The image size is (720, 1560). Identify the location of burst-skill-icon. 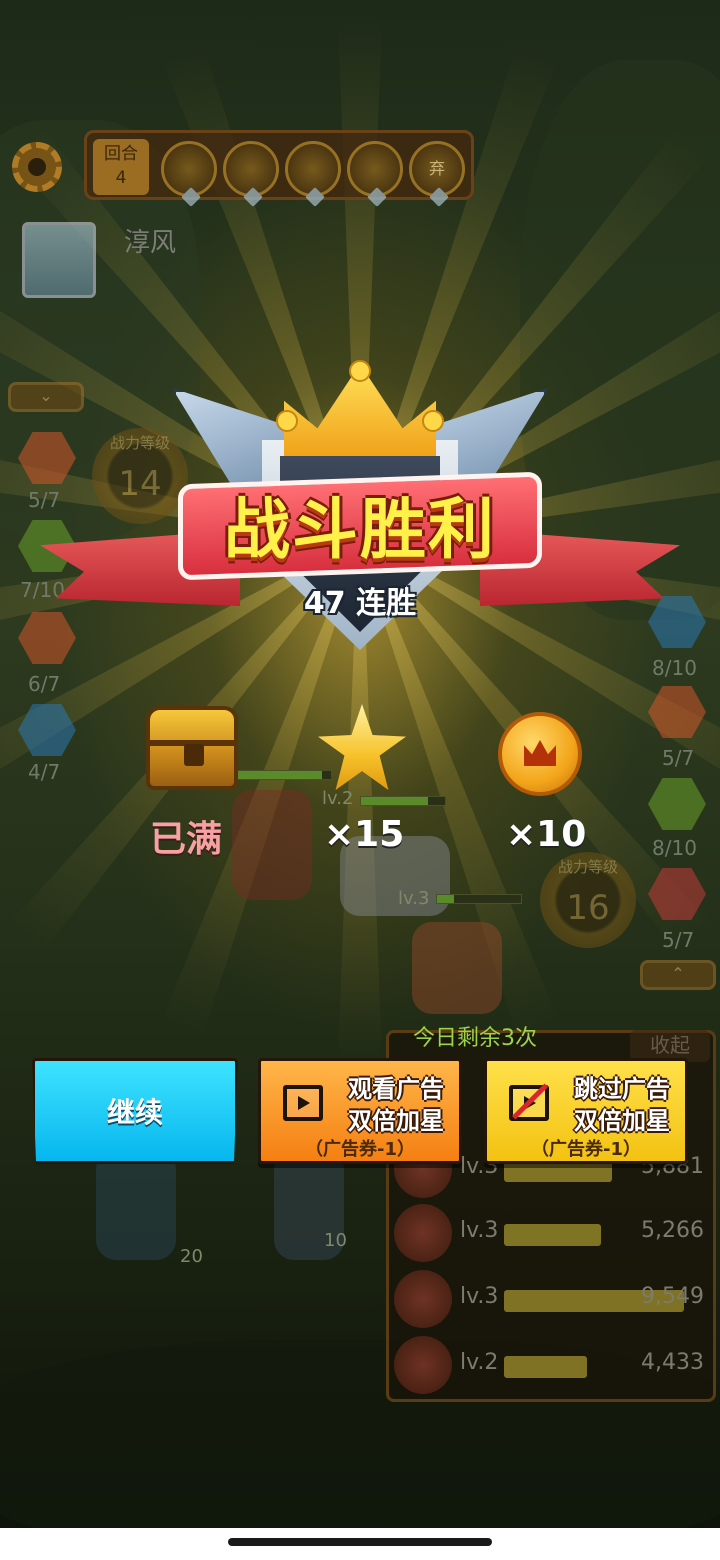
(375, 169).